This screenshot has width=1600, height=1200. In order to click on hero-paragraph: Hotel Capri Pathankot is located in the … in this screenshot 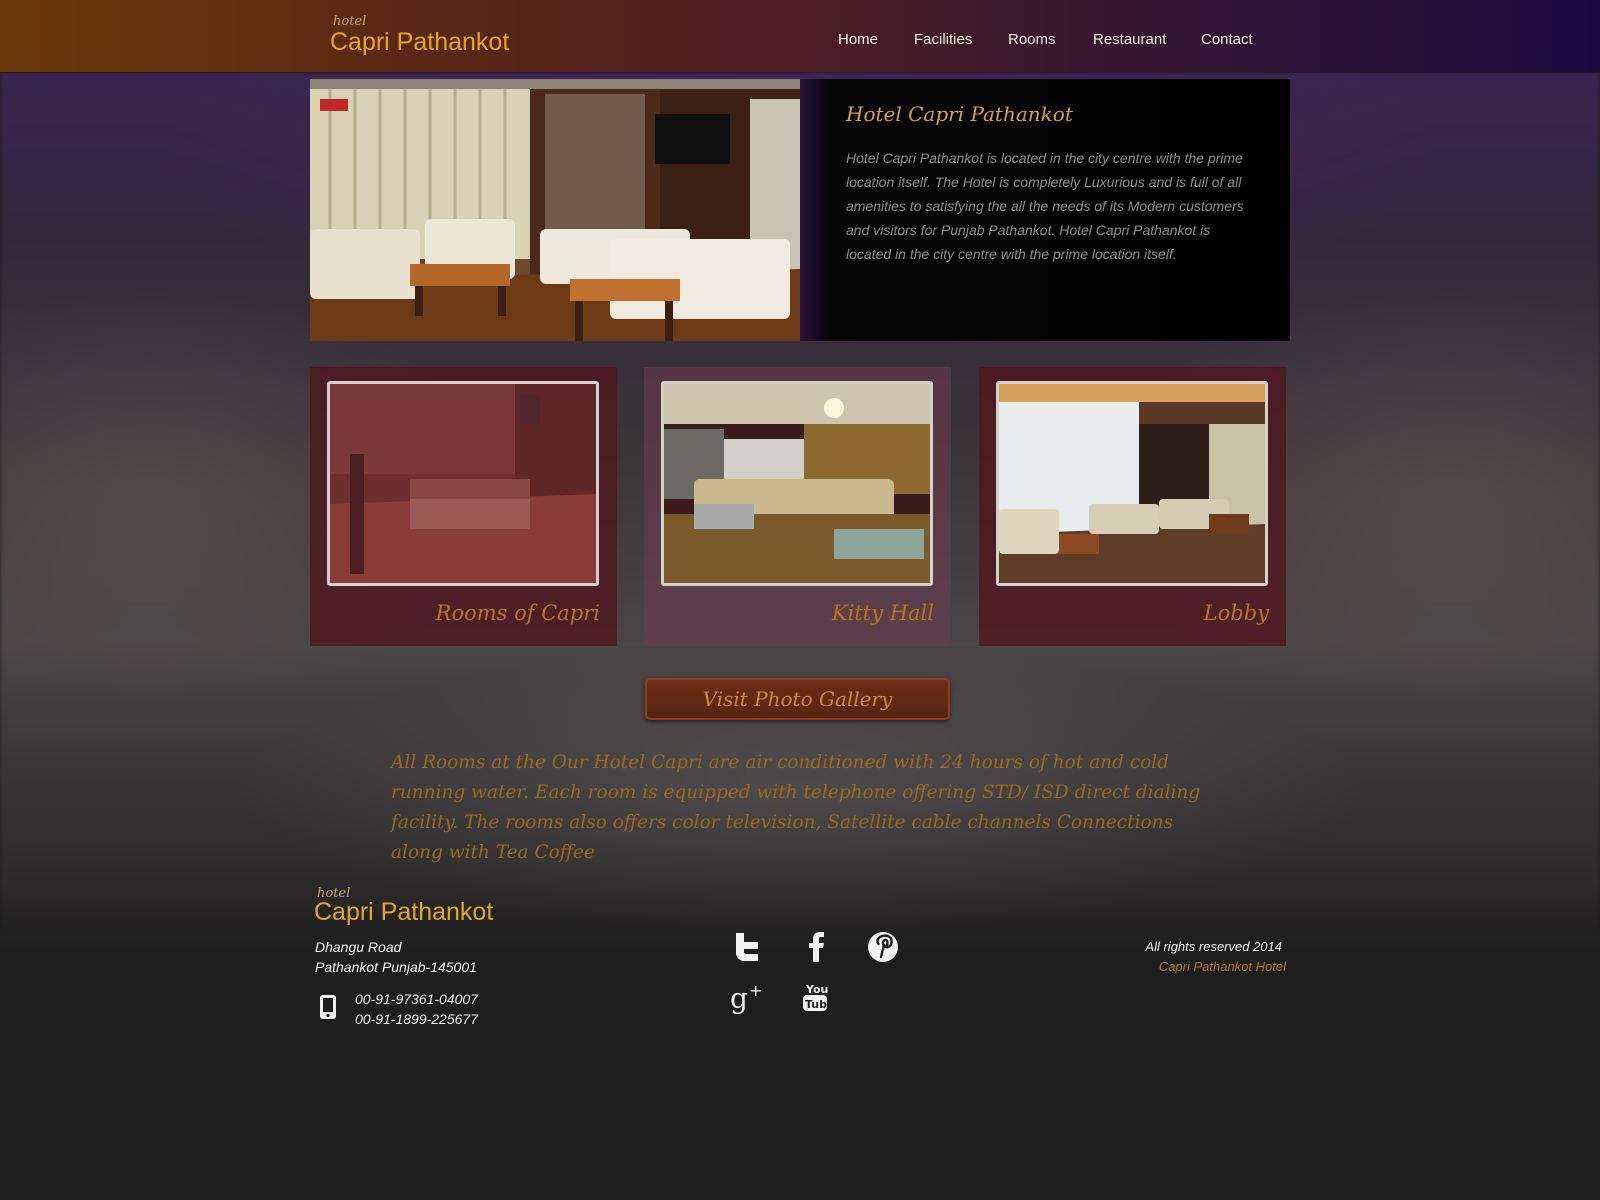, I will do `click(1045, 206)`.